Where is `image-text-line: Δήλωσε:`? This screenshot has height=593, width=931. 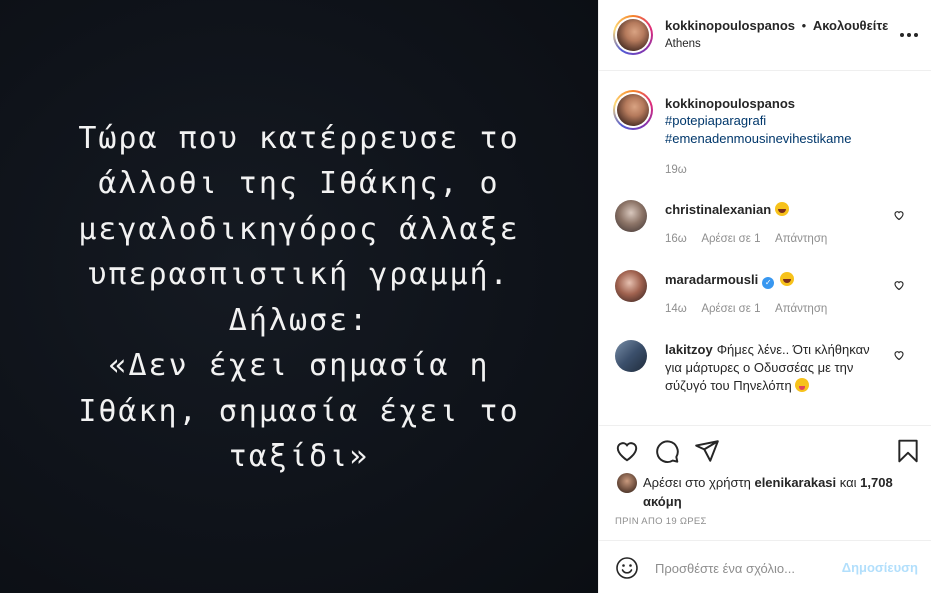
image-text-line: Δήλωσε: is located at coordinates (299, 320).